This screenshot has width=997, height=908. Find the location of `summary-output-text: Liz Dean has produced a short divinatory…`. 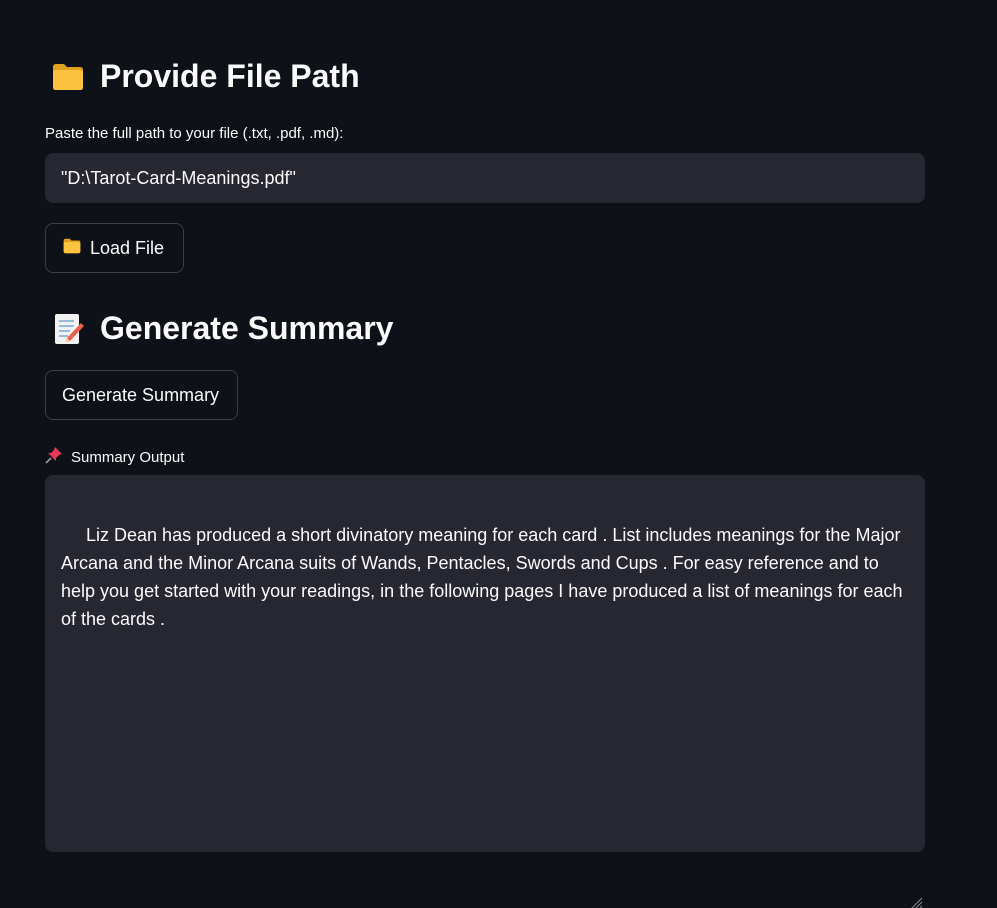

summary-output-text: Liz Dean has produced a short divinatory… is located at coordinates (484, 577).